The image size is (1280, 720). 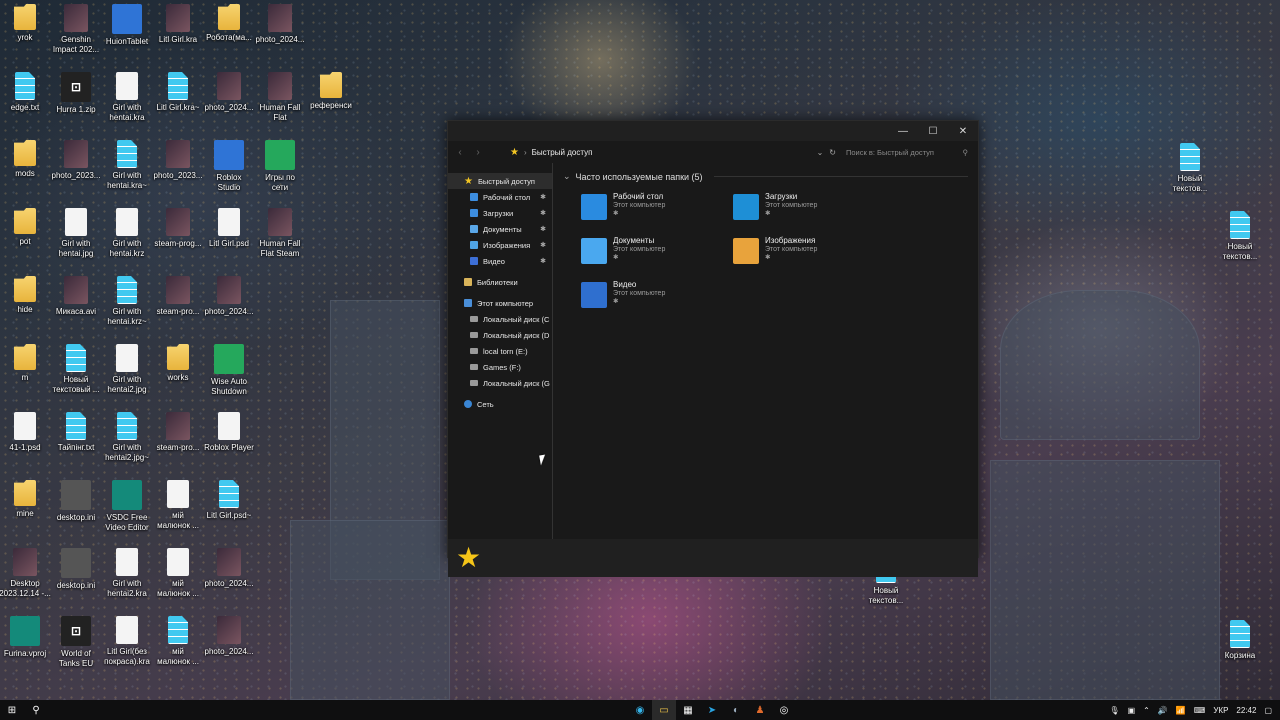 What do you see at coordinates (1240, 640) in the screenshot?
I see `desktop-icon: Корзина` at bounding box center [1240, 640].